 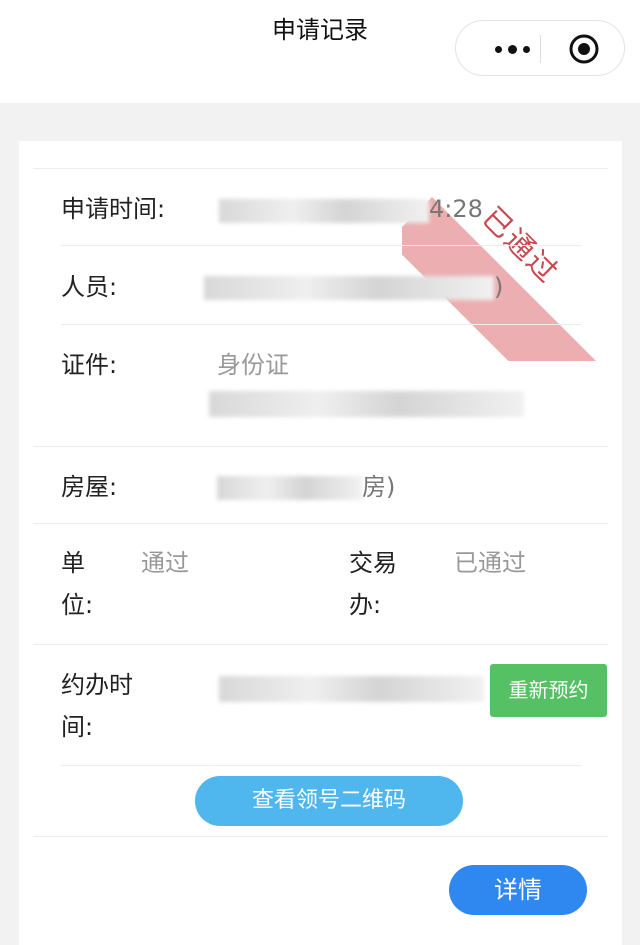 I want to click on unit-value: 通过, so click(x=165, y=563).